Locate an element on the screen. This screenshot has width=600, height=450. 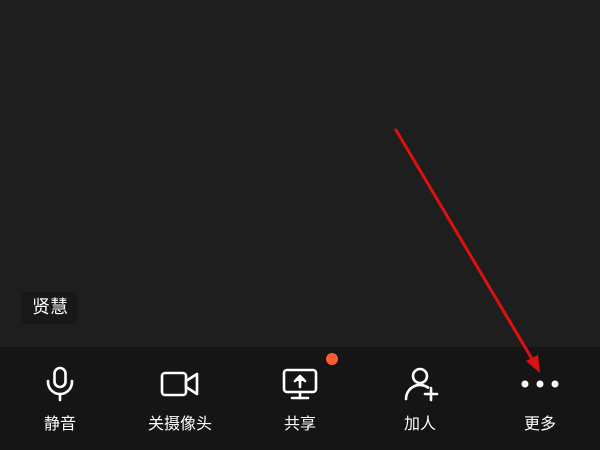
microphone-icon is located at coordinates (60, 384).